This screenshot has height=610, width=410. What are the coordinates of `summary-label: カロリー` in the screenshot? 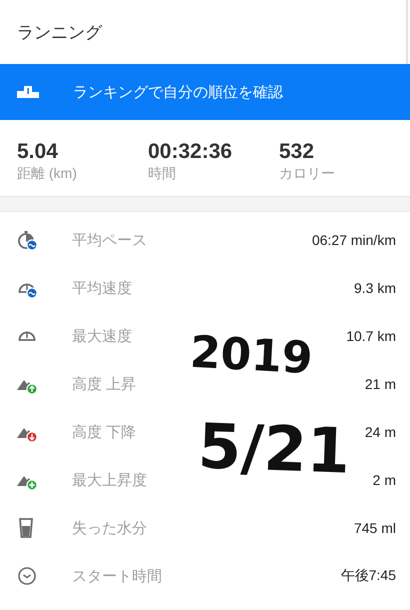 It's located at (307, 173).